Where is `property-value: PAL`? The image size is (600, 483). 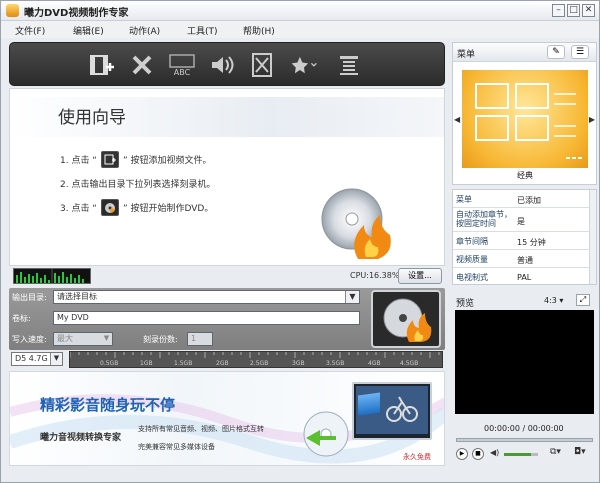 property-value: PAL is located at coordinates (524, 277).